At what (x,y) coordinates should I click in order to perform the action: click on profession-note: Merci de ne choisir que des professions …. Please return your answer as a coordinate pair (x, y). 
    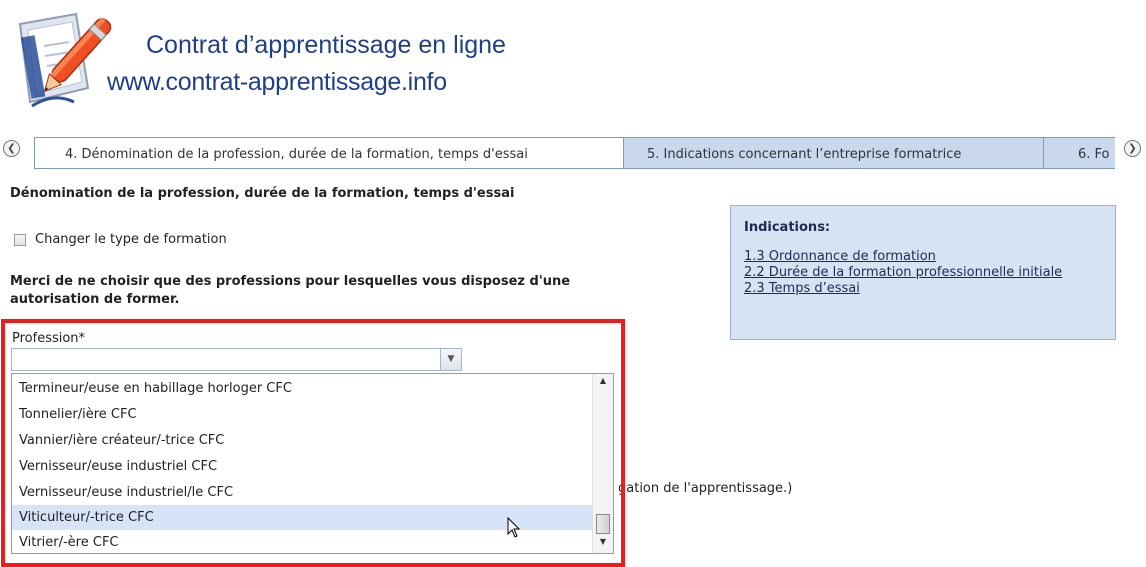
    Looking at the image, I should click on (290, 290).